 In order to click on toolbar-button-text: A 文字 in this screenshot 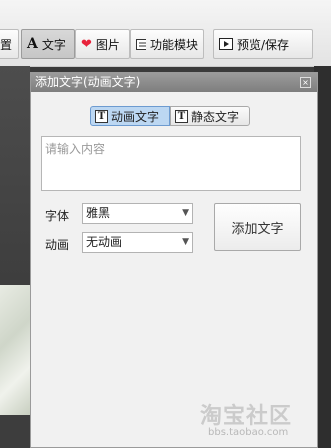, I will do `click(48, 44)`.